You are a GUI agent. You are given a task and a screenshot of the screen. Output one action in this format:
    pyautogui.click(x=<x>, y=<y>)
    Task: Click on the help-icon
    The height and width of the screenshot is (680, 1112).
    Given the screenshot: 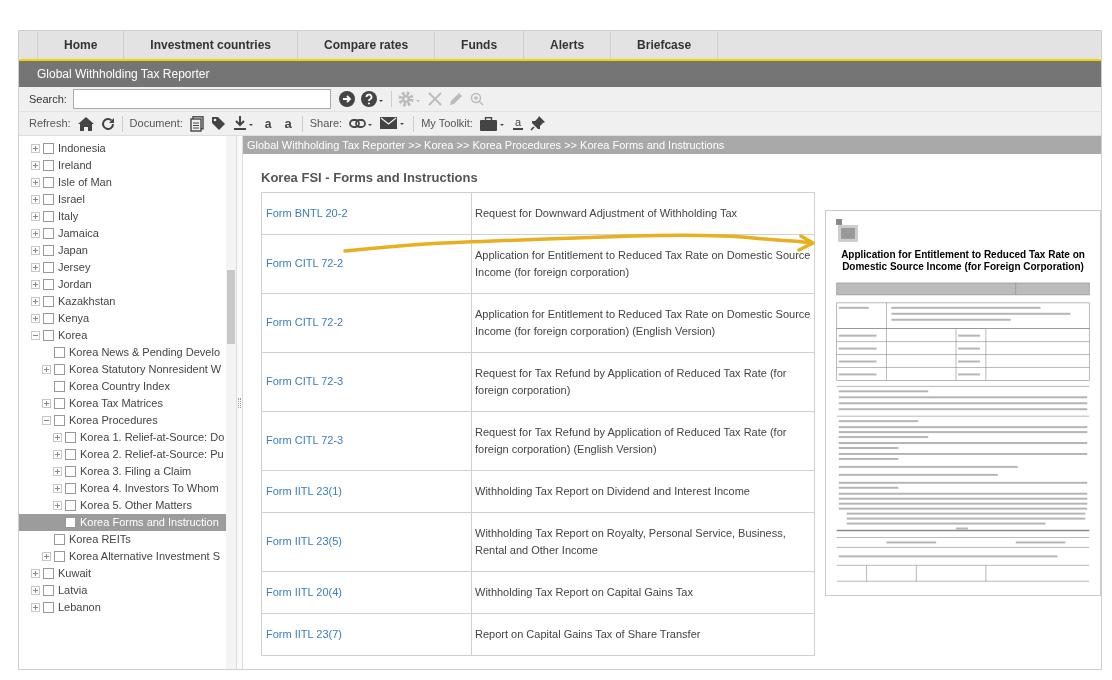 What is the action you would take?
    pyautogui.click(x=372, y=99)
    